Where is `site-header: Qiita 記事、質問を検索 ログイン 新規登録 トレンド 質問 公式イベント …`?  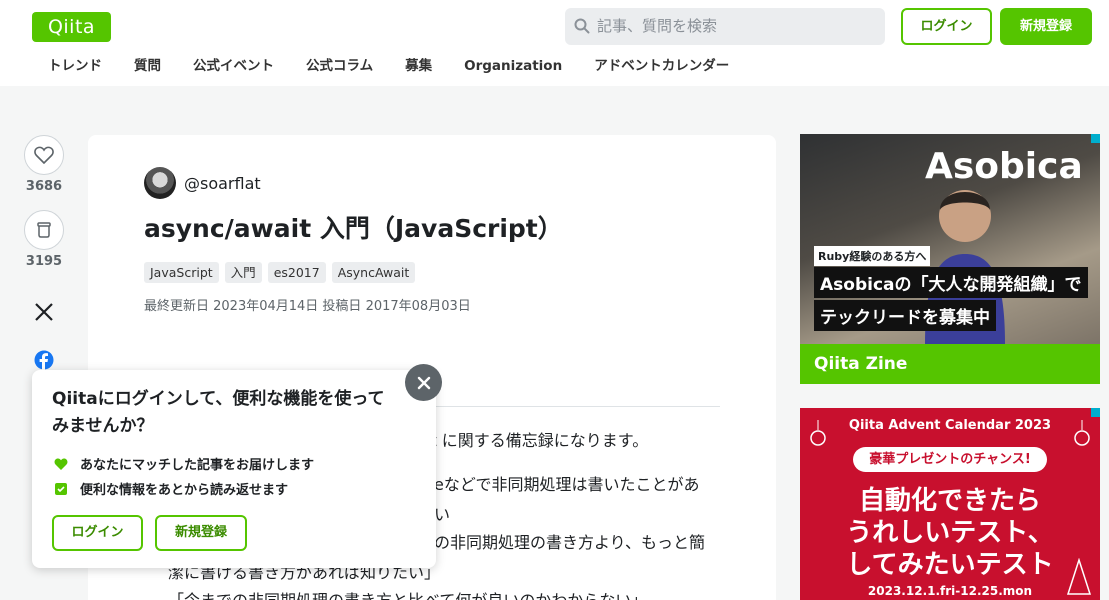
site-header: Qiita 記事、質問を検索 ログイン 新規登録 トレンド 質問 公式イベント … is located at coordinates (554, 43).